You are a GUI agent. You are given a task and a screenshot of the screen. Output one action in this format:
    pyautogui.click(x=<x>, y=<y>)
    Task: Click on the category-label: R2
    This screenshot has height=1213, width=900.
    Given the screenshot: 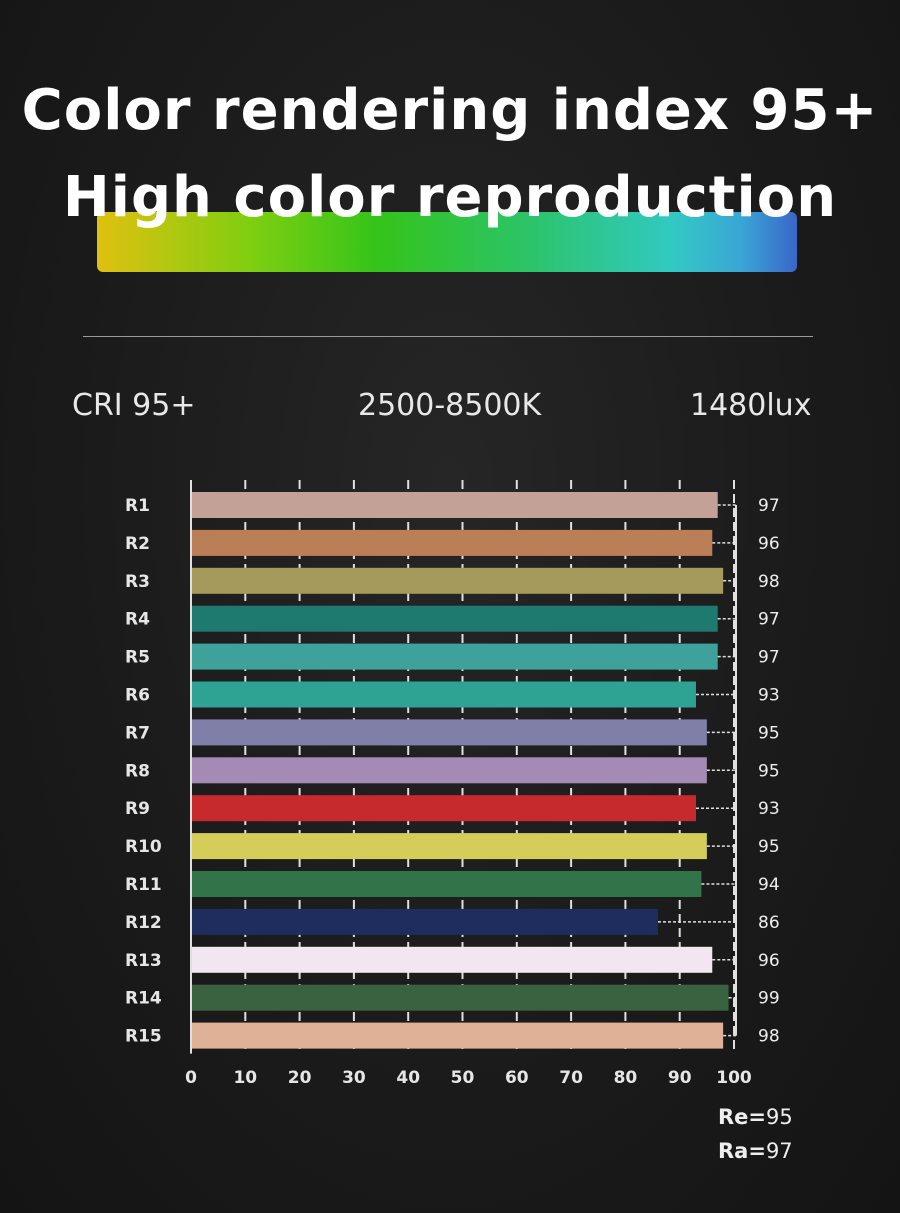 What is the action you would take?
    pyautogui.click(x=137, y=544)
    